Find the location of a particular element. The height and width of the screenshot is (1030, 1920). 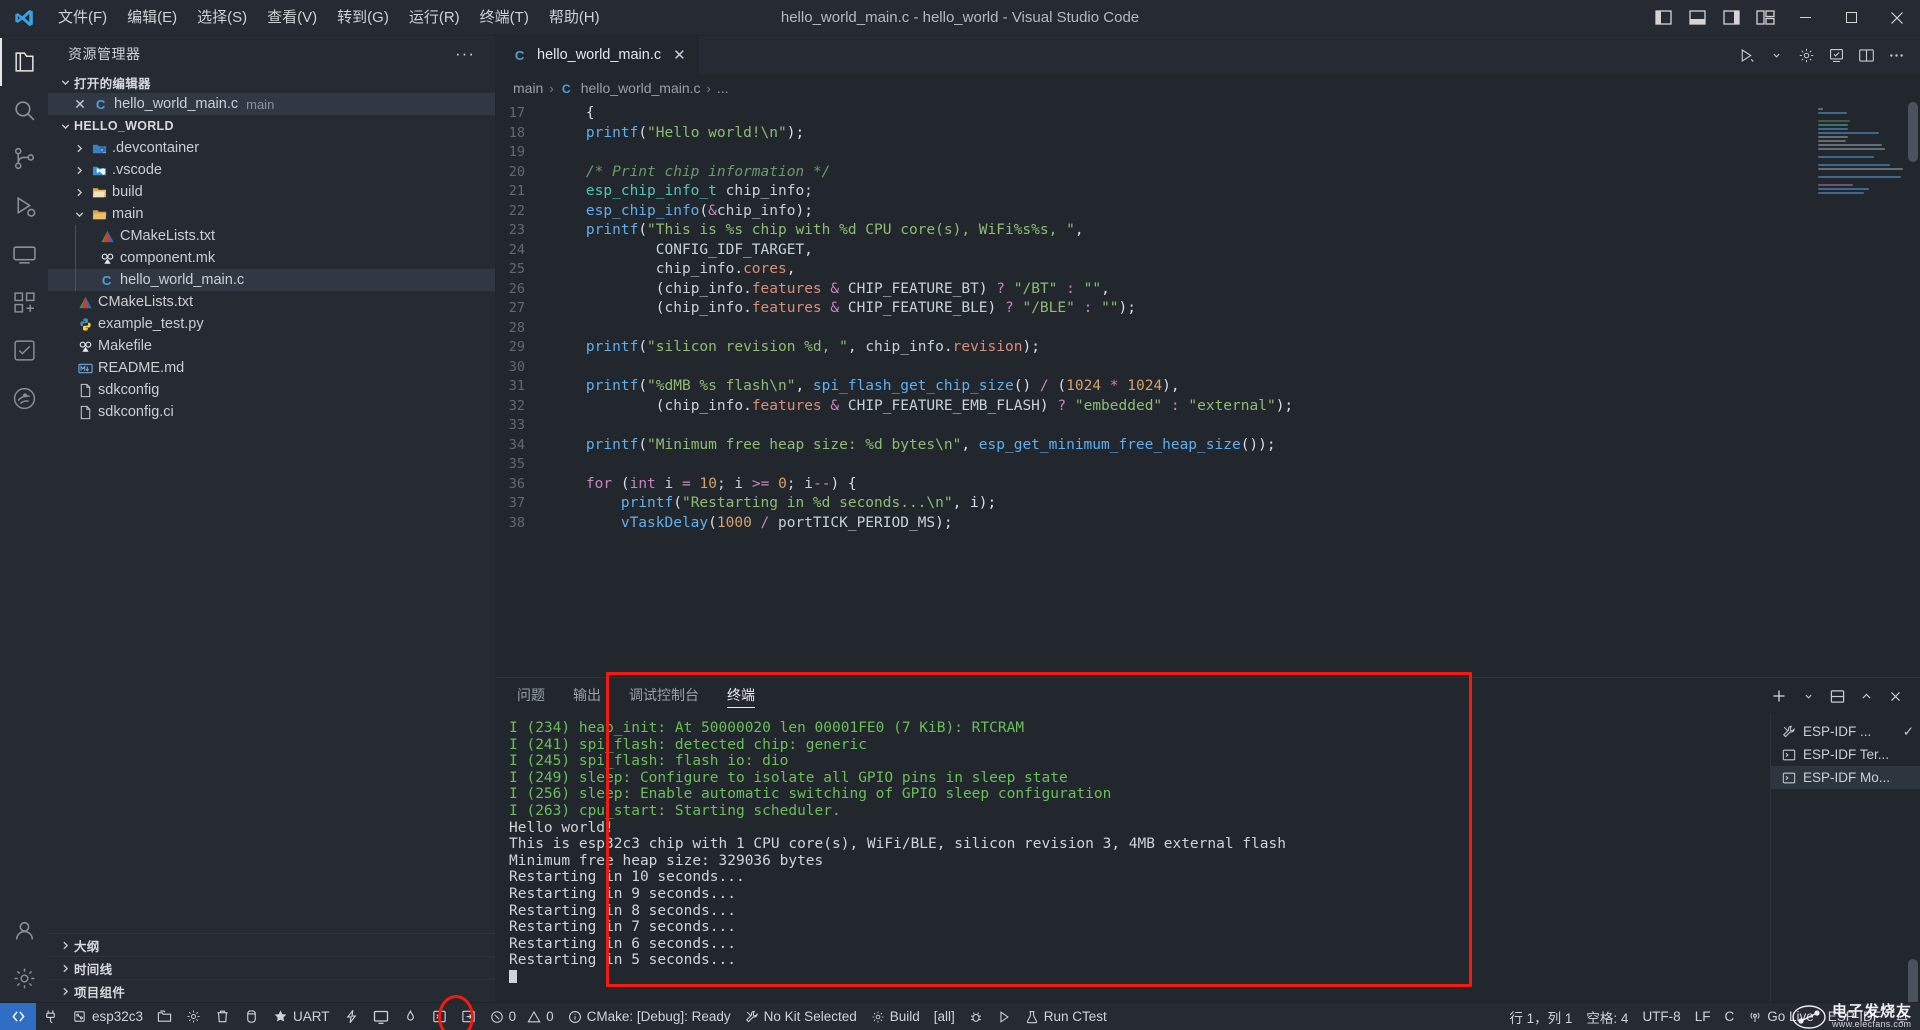

split-up-icon is located at coordinates (1837, 696).